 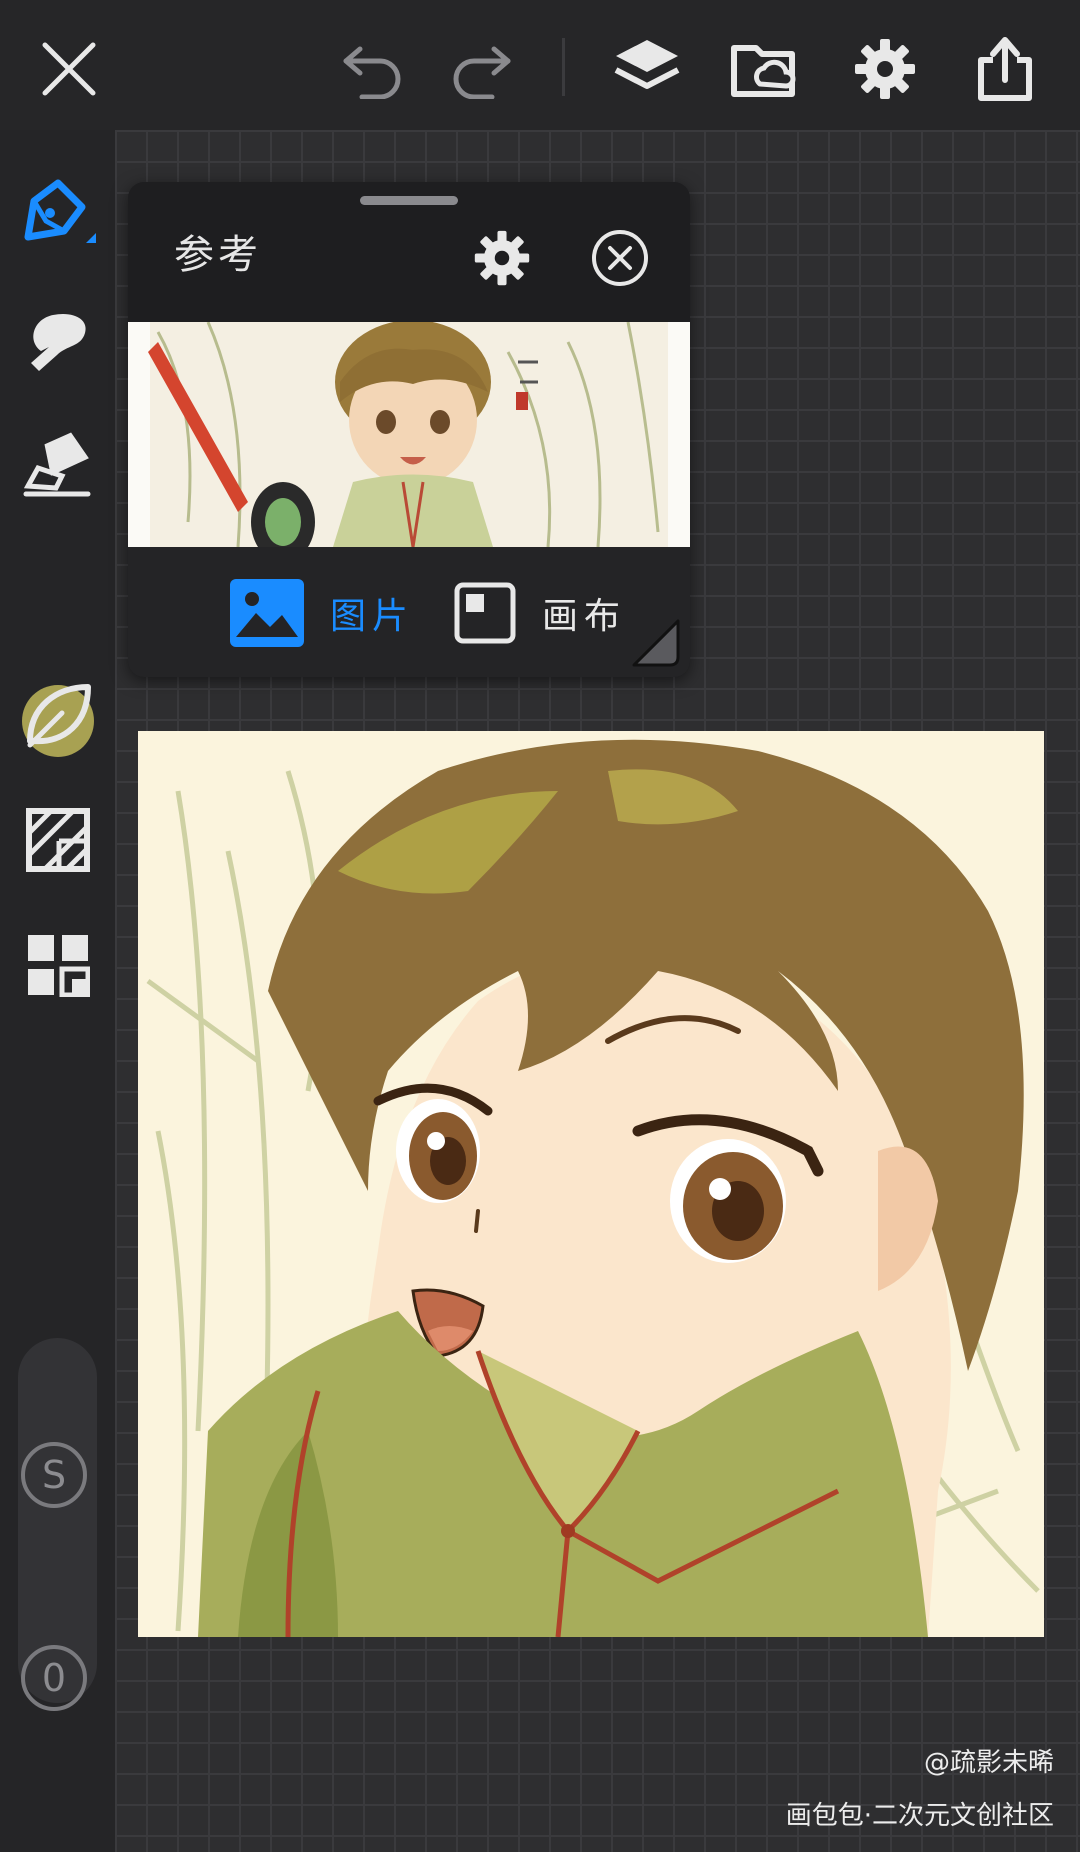 What do you see at coordinates (58, 965) in the screenshot?
I see `grid-icon` at bounding box center [58, 965].